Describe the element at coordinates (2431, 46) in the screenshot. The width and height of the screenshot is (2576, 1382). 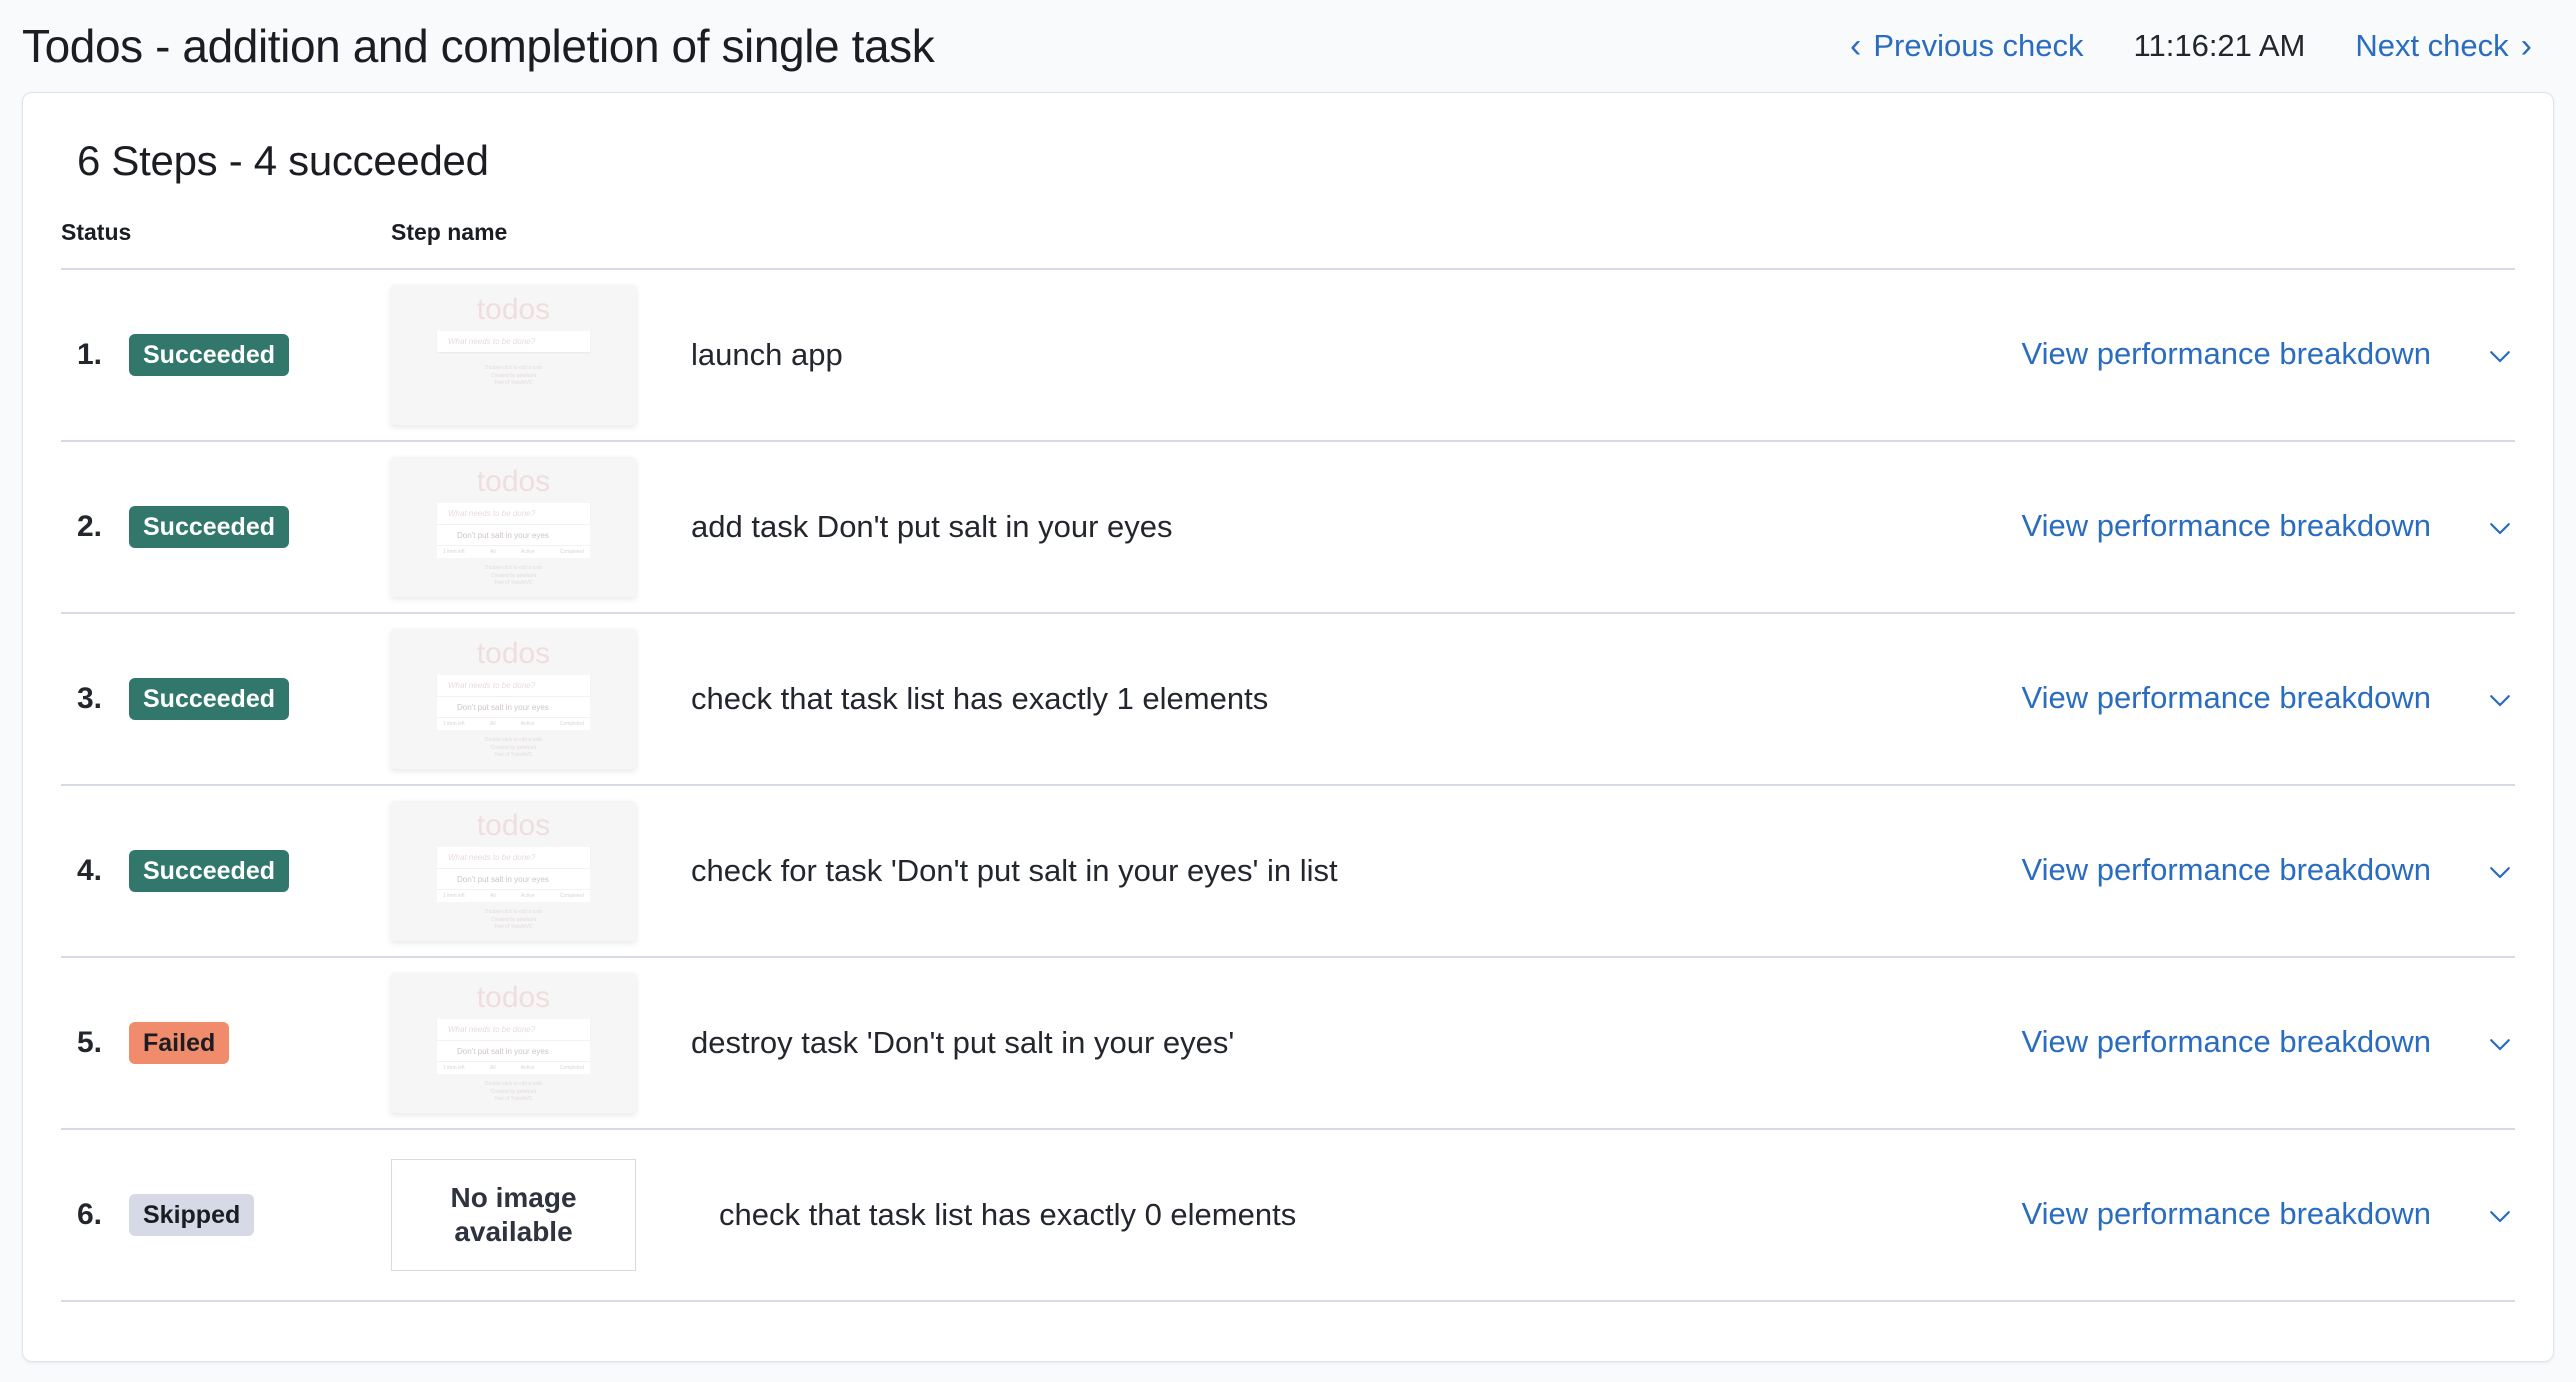
I see `next-check-link: Next check` at that location.